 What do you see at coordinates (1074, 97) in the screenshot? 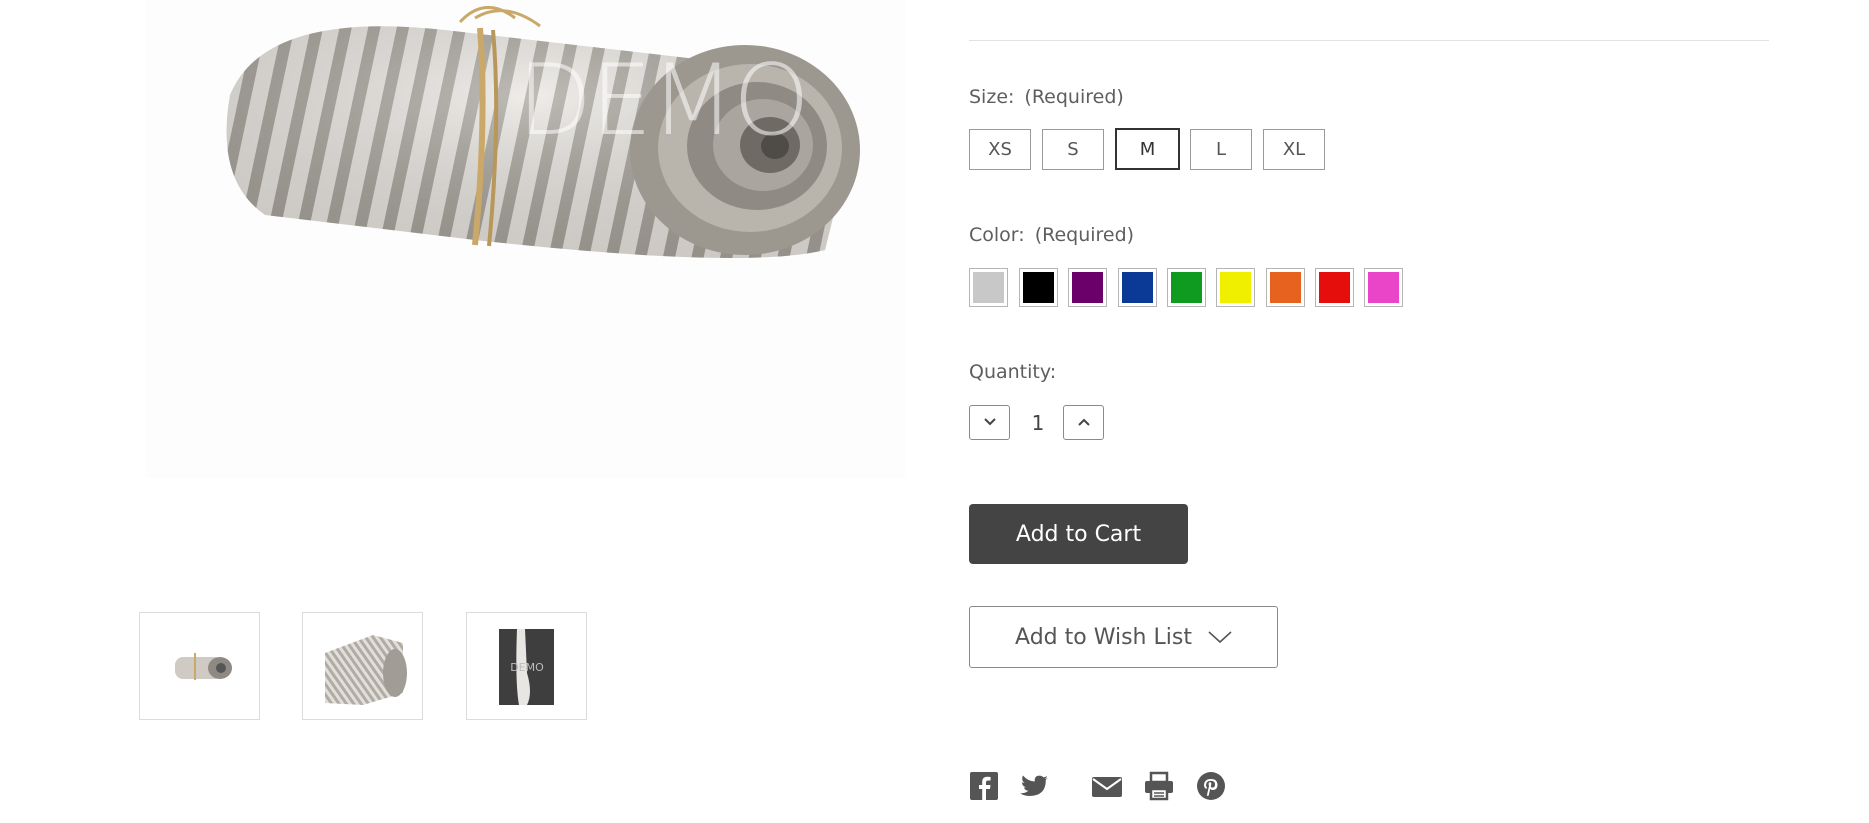
I see `size-required-note: (Required)` at bounding box center [1074, 97].